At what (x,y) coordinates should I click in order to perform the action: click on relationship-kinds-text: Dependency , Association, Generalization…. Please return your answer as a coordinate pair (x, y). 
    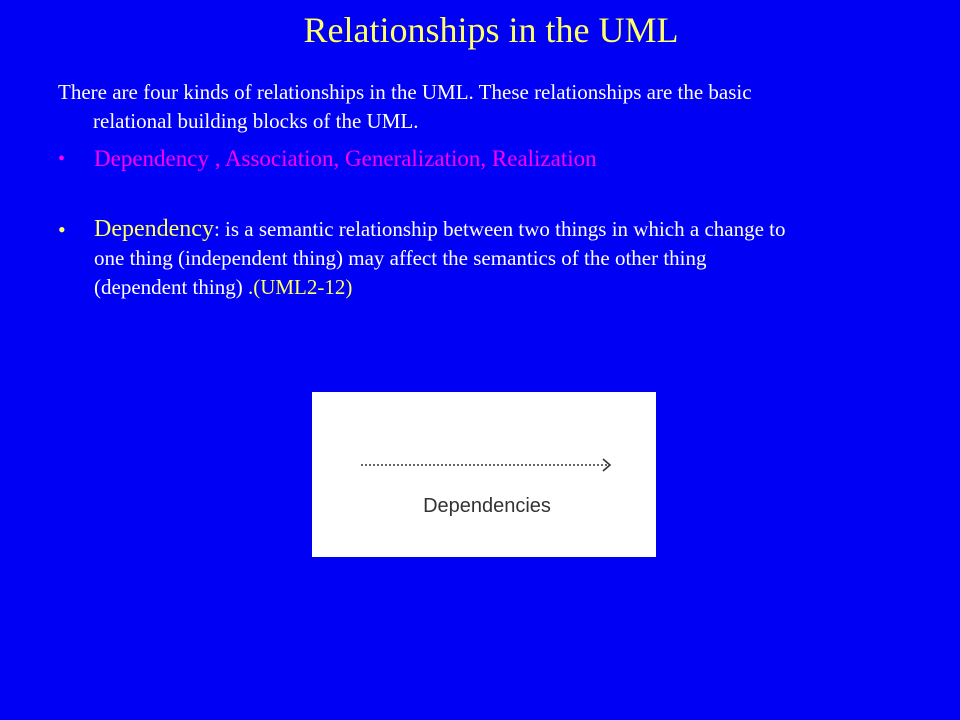
    Looking at the image, I should click on (345, 158).